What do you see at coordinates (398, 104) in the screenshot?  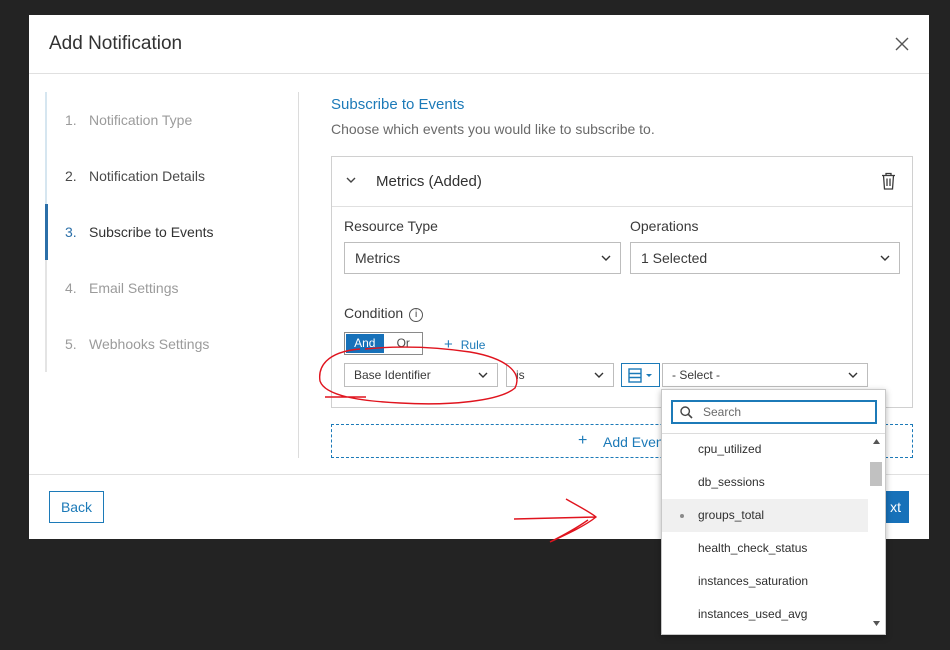 I see `section-title: Subscribe to Events` at bounding box center [398, 104].